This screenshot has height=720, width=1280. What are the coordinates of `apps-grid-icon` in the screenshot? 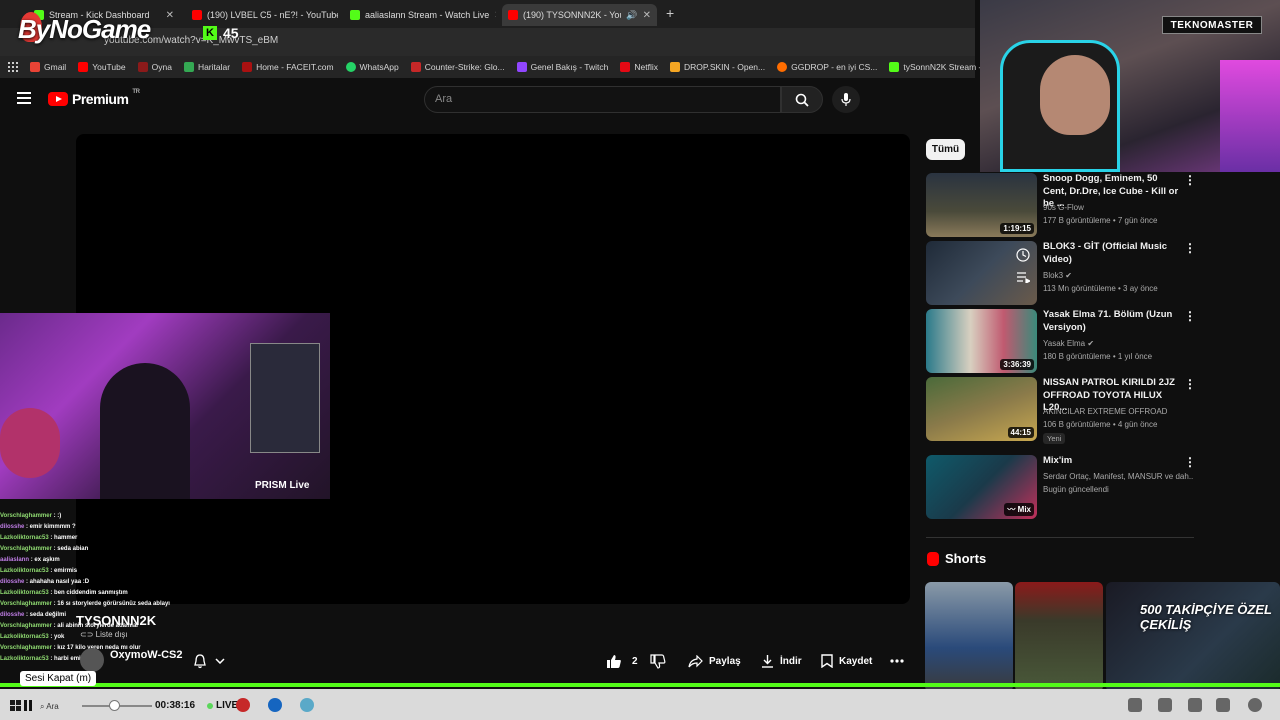 It's located at (12, 67).